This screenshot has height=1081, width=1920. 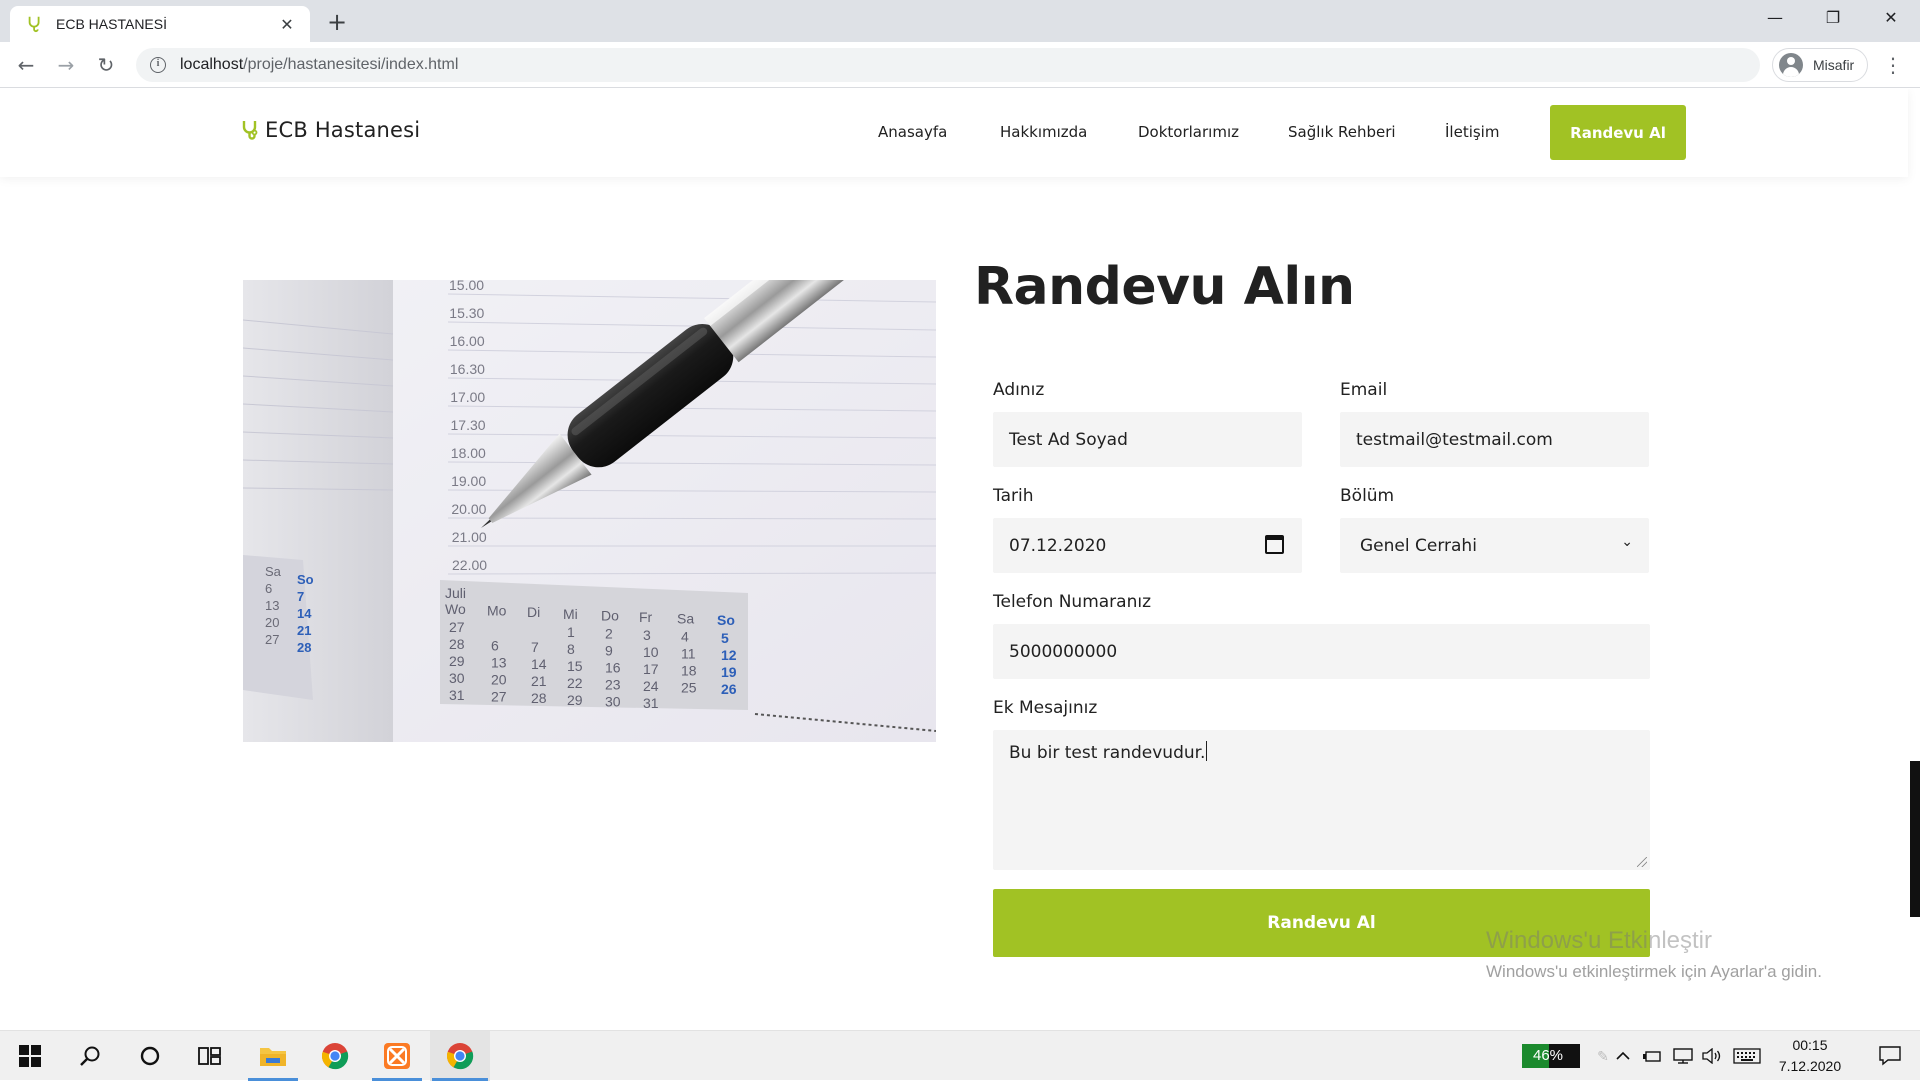 What do you see at coordinates (343, 130) in the screenshot?
I see `brand-name: ECB Hastanesi` at bounding box center [343, 130].